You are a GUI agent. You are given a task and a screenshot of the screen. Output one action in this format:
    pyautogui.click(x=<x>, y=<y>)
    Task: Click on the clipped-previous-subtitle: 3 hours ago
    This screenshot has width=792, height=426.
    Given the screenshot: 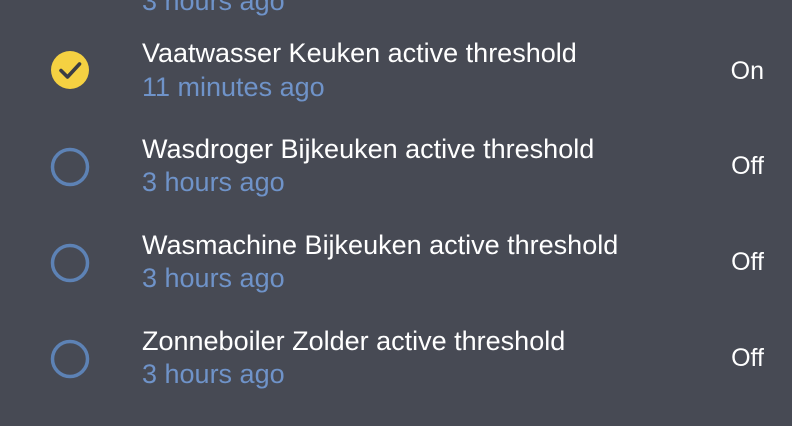 What is the action you would take?
    pyautogui.click(x=213, y=8)
    